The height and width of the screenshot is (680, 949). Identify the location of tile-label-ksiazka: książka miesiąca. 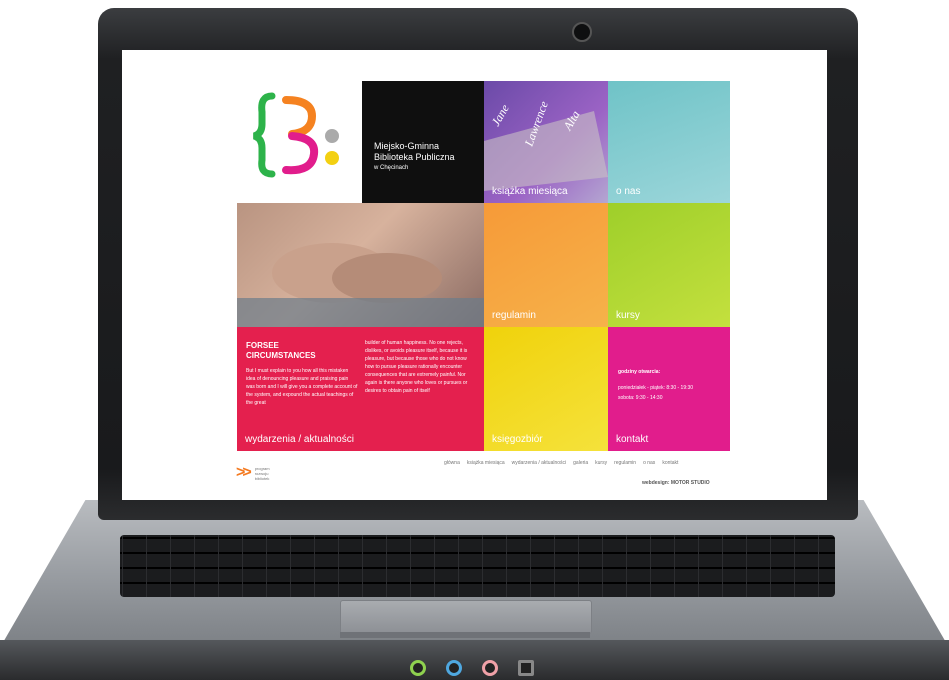
(530, 191).